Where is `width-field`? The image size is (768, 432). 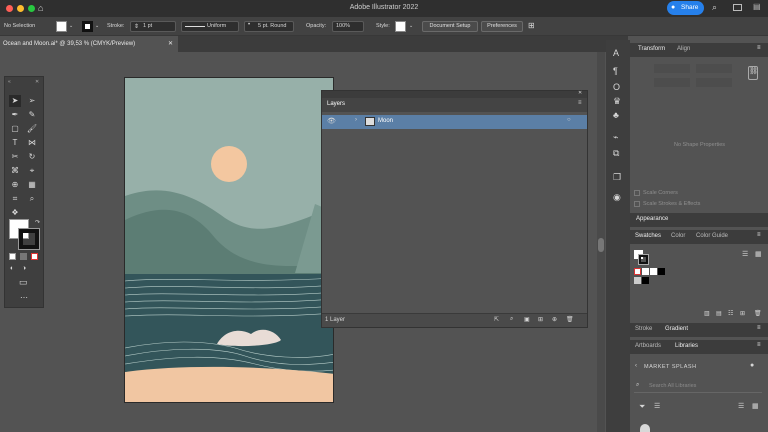 width-field is located at coordinates (714, 68).